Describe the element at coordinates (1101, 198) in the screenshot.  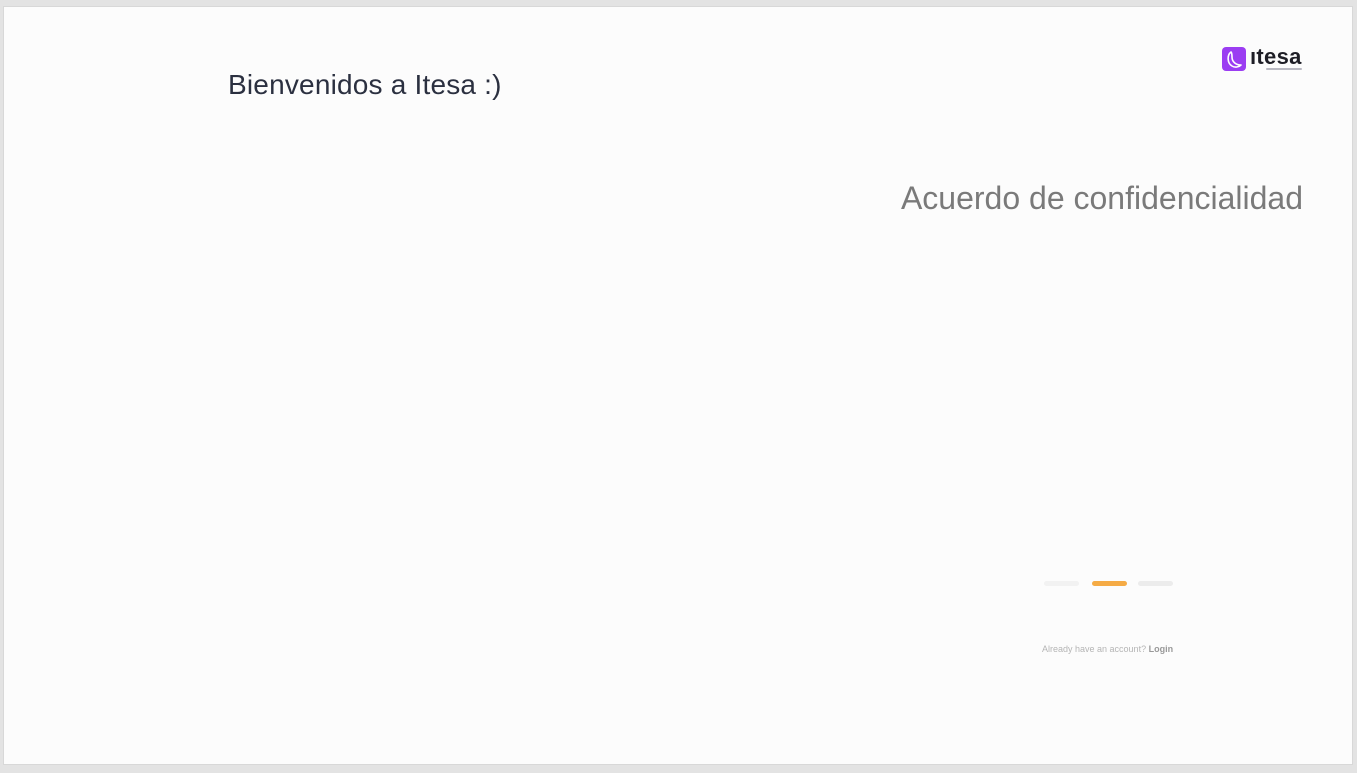
I see `section-title: Acuerdo de confidencialidad` at that location.